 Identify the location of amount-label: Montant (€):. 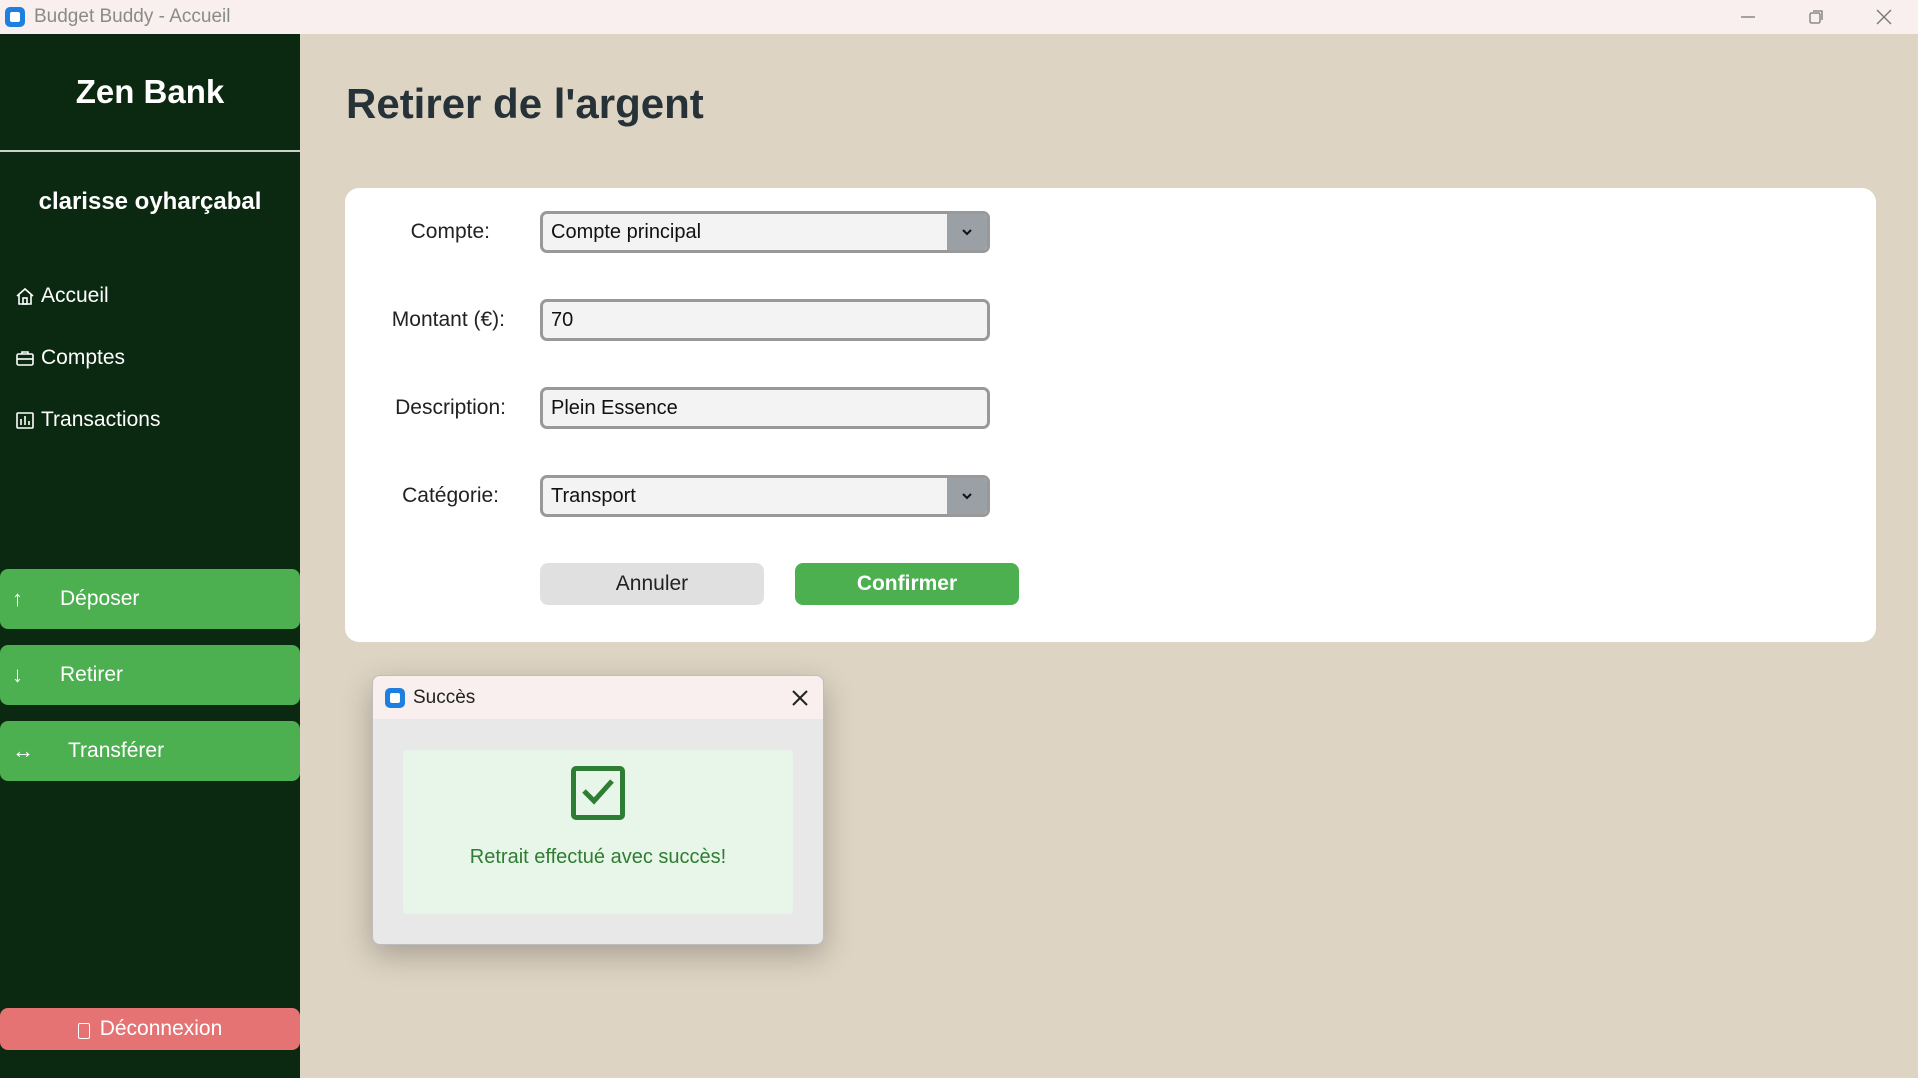
(448, 319).